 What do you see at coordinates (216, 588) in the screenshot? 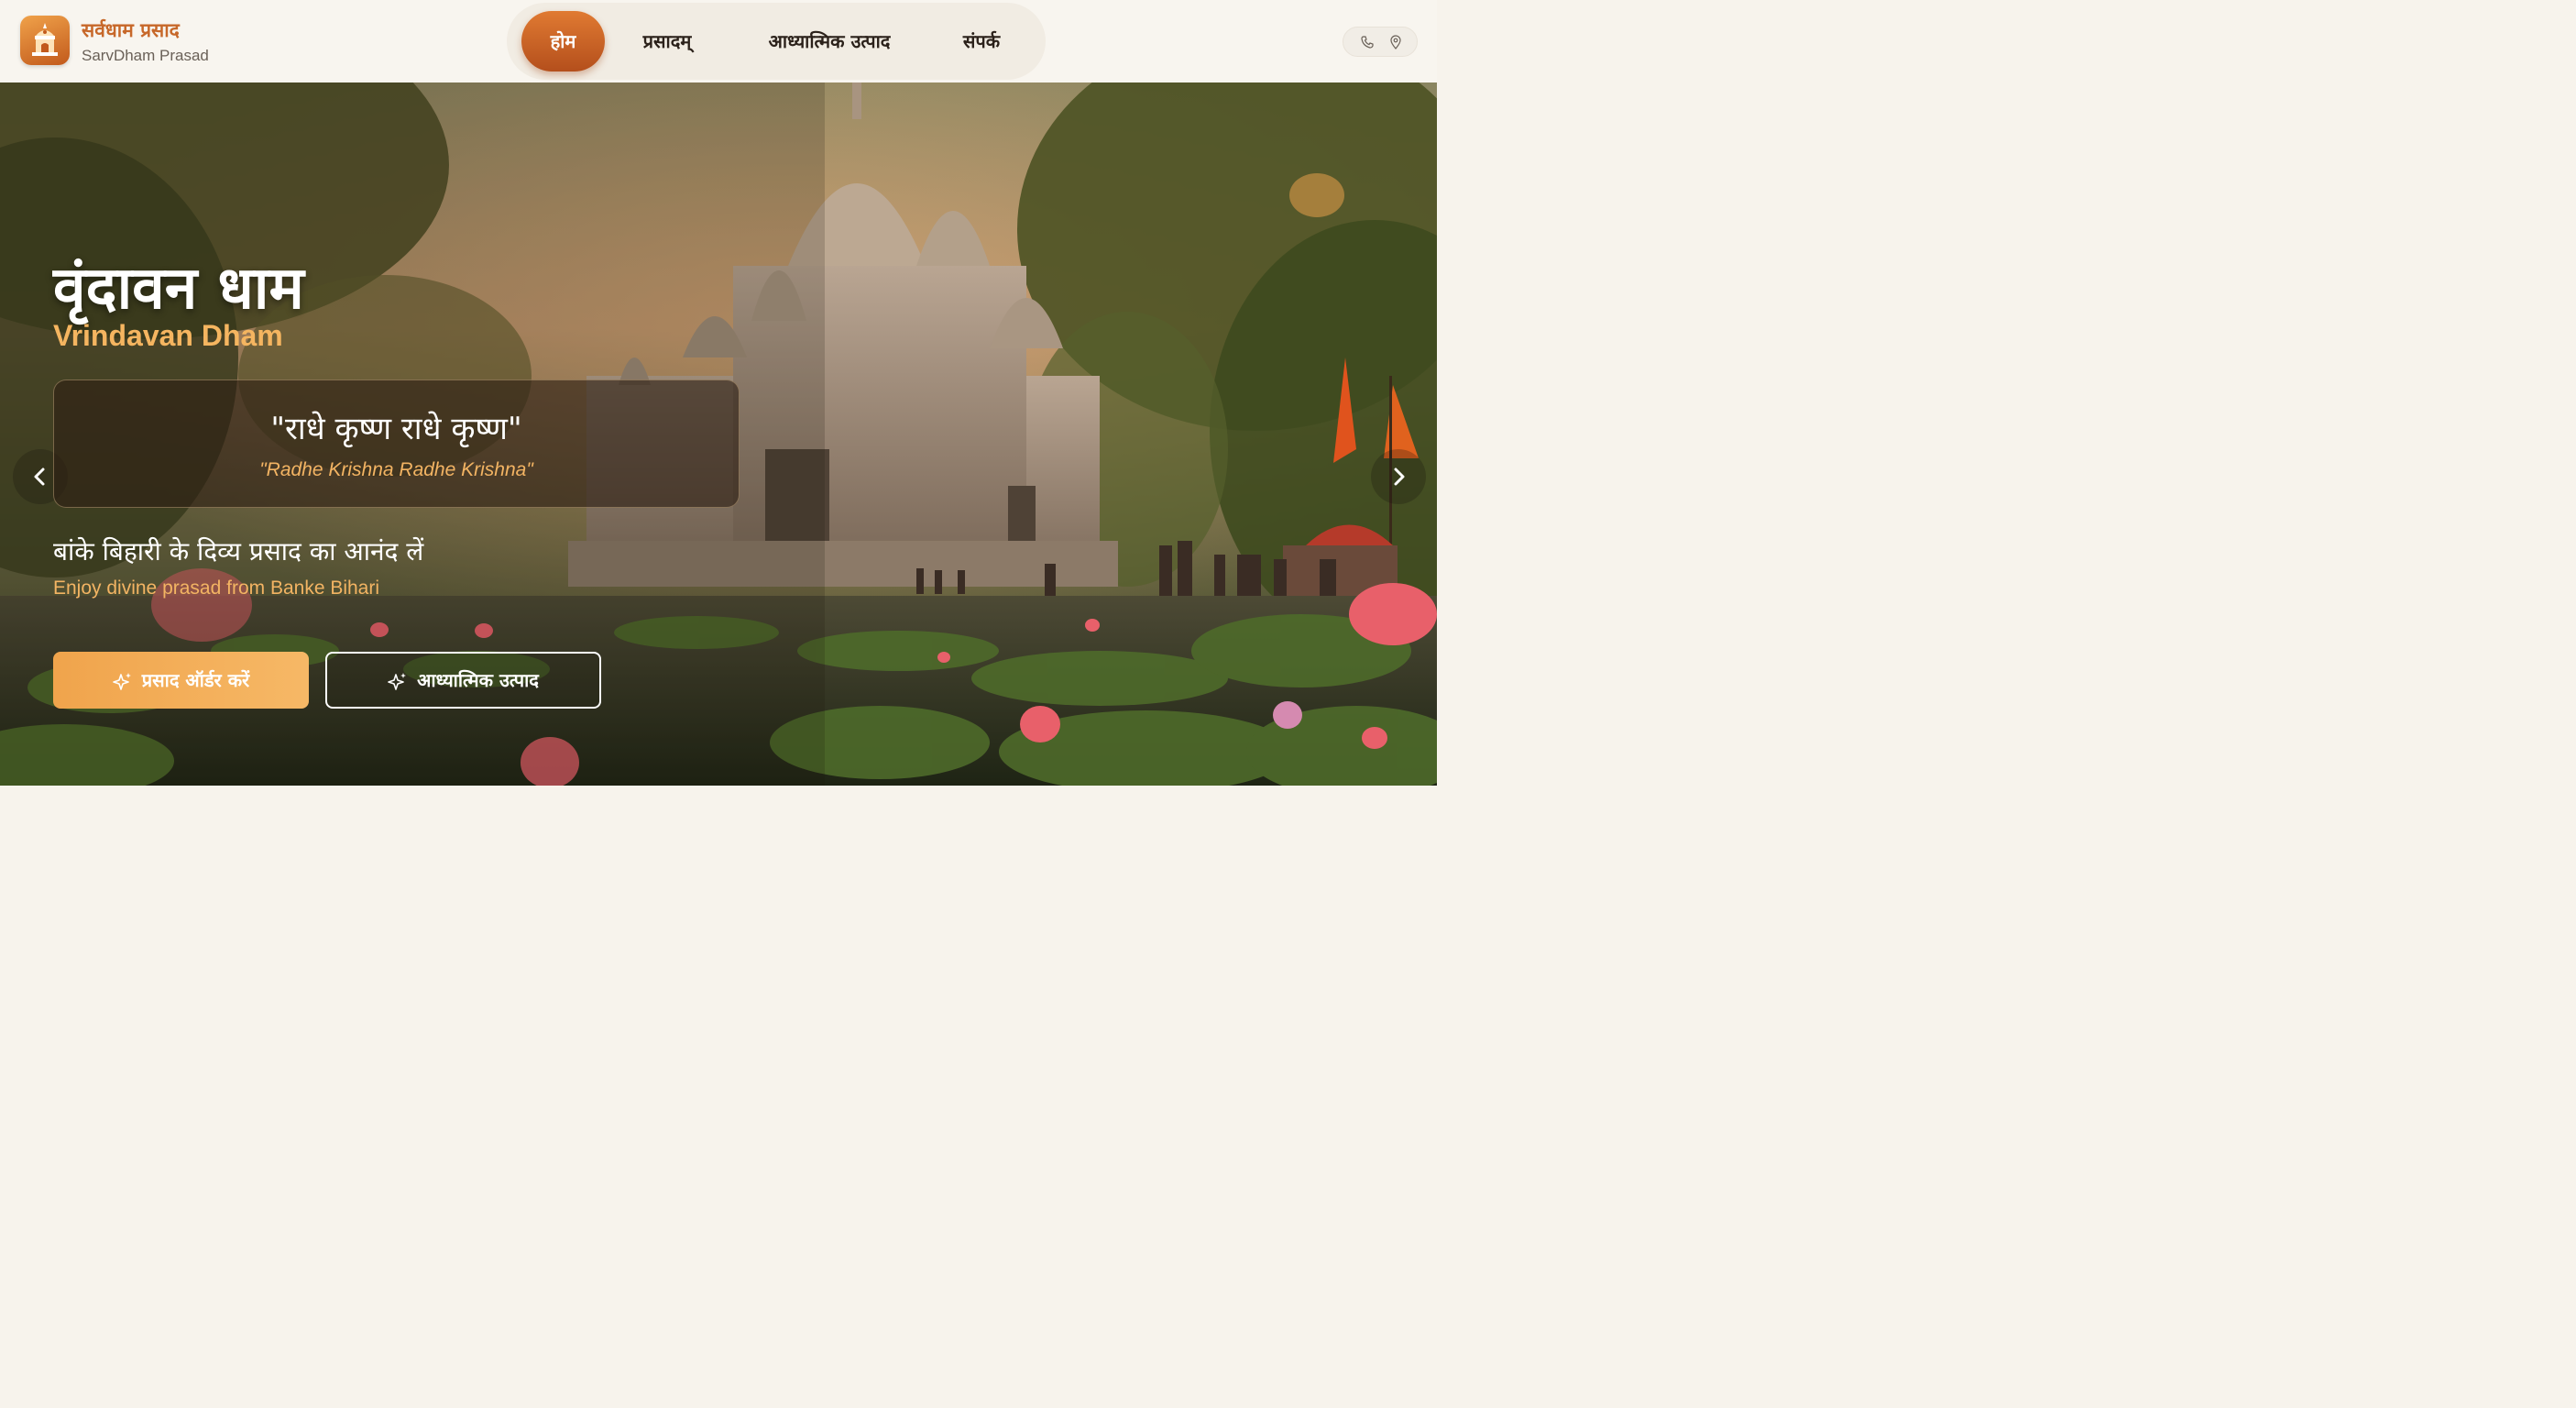
I see `hero-subtitle-english: Enjoy divine prasad from Banke Bihari` at bounding box center [216, 588].